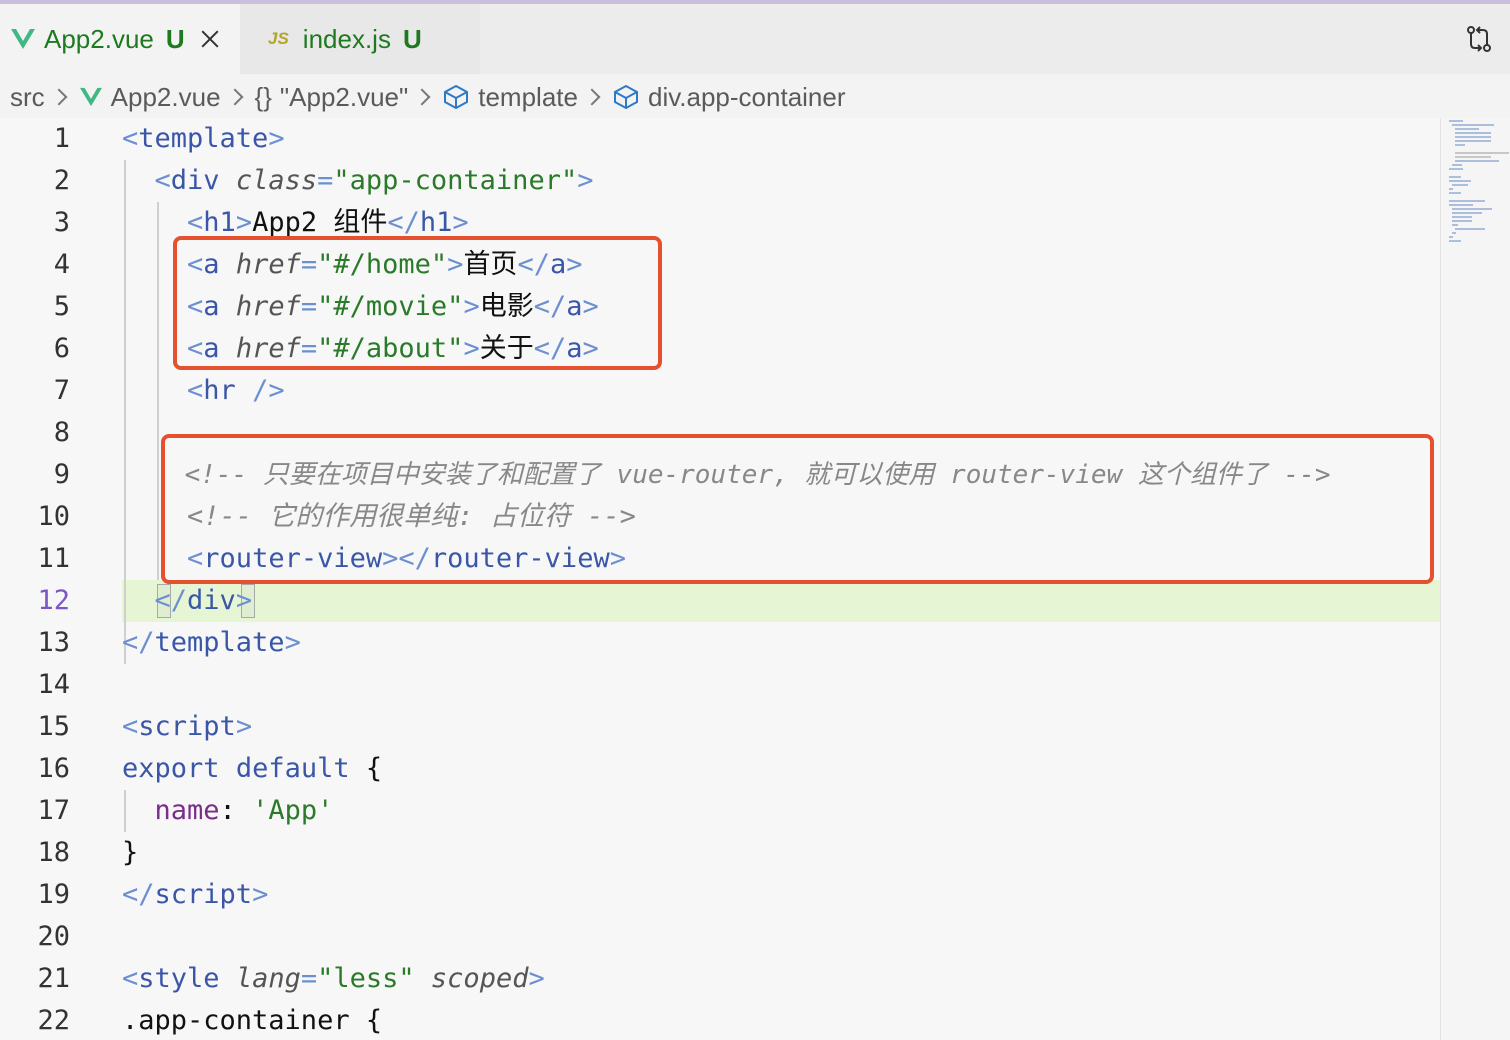 The height and width of the screenshot is (1040, 1510). Describe the element at coordinates (236, 390) in the screenshot. I see `code-line-7: <hr />` at that location.